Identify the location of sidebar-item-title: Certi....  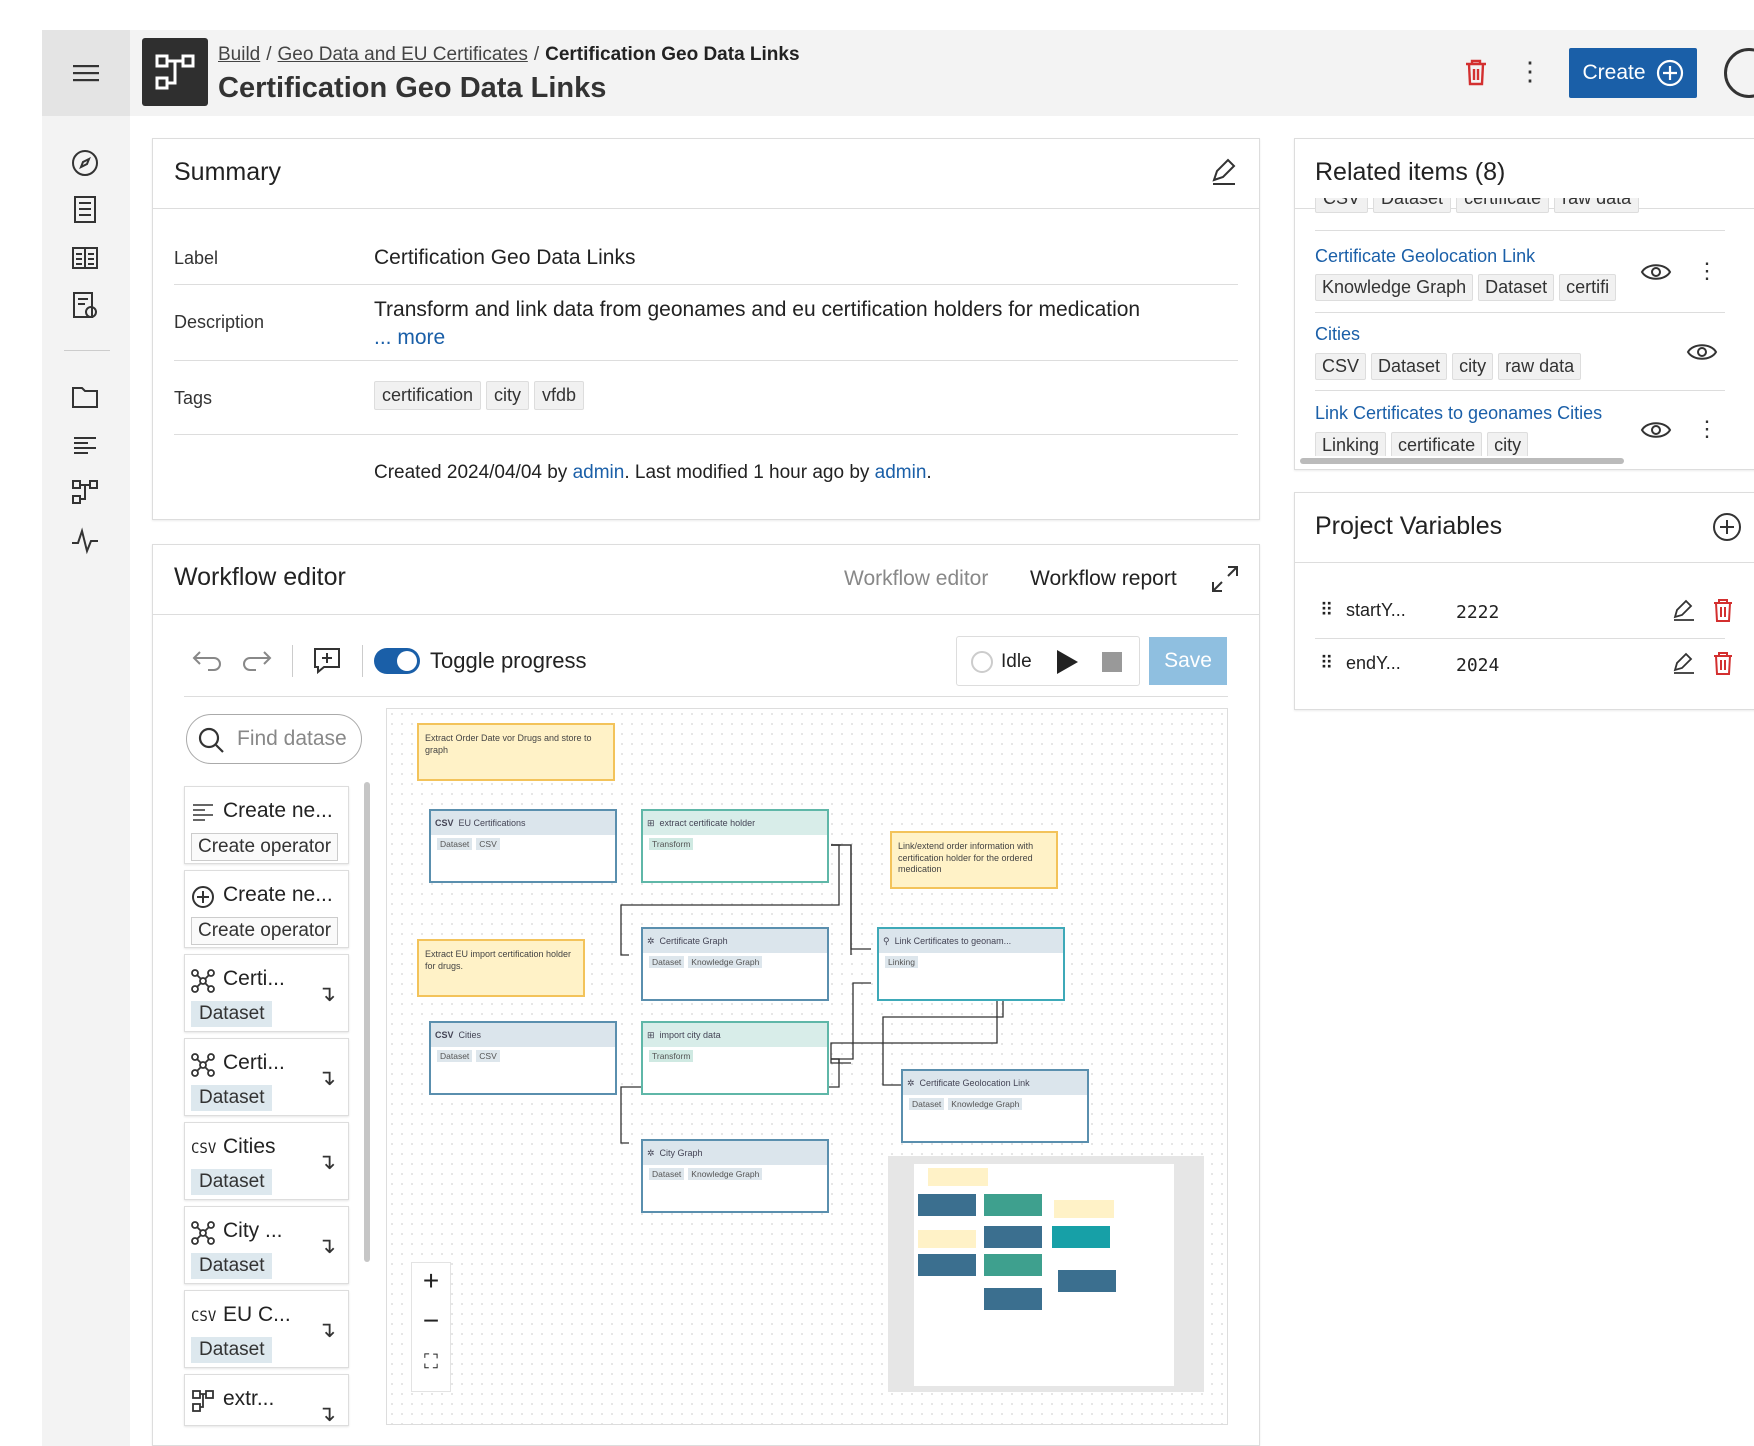
(254, 1062).